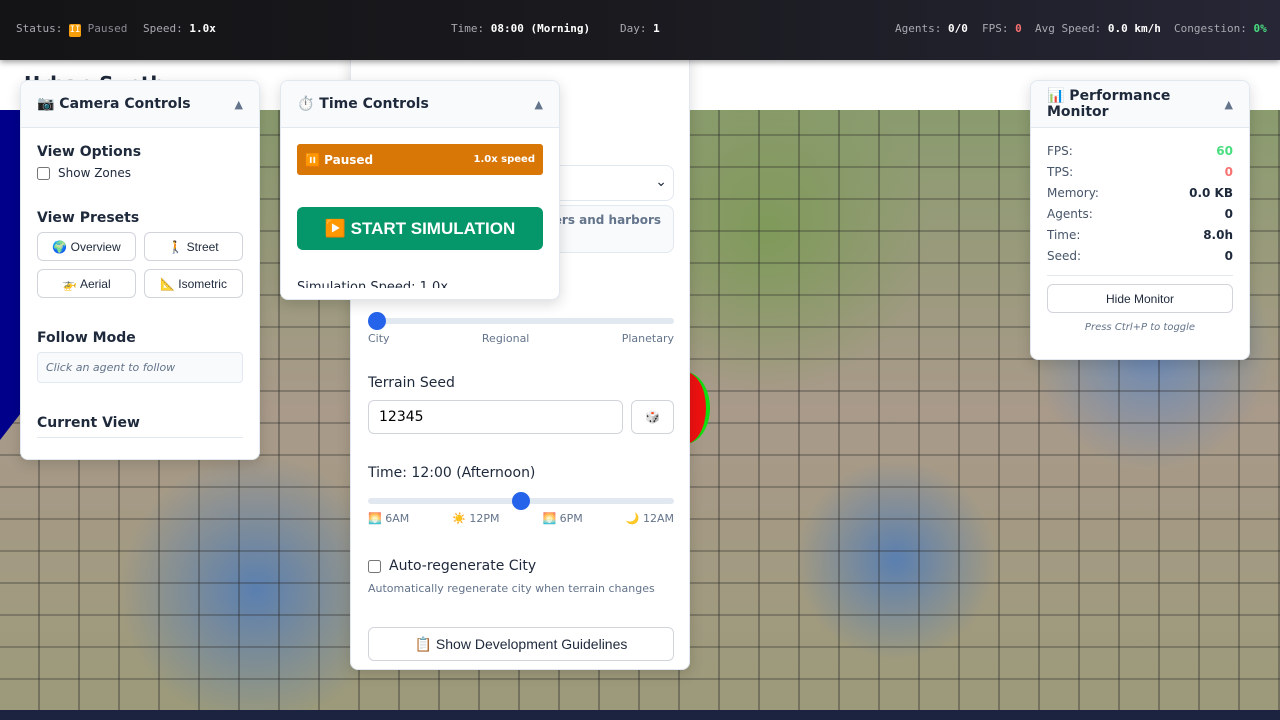  I want to click on status-text: ⏸️ Paused, so click(339, 159).